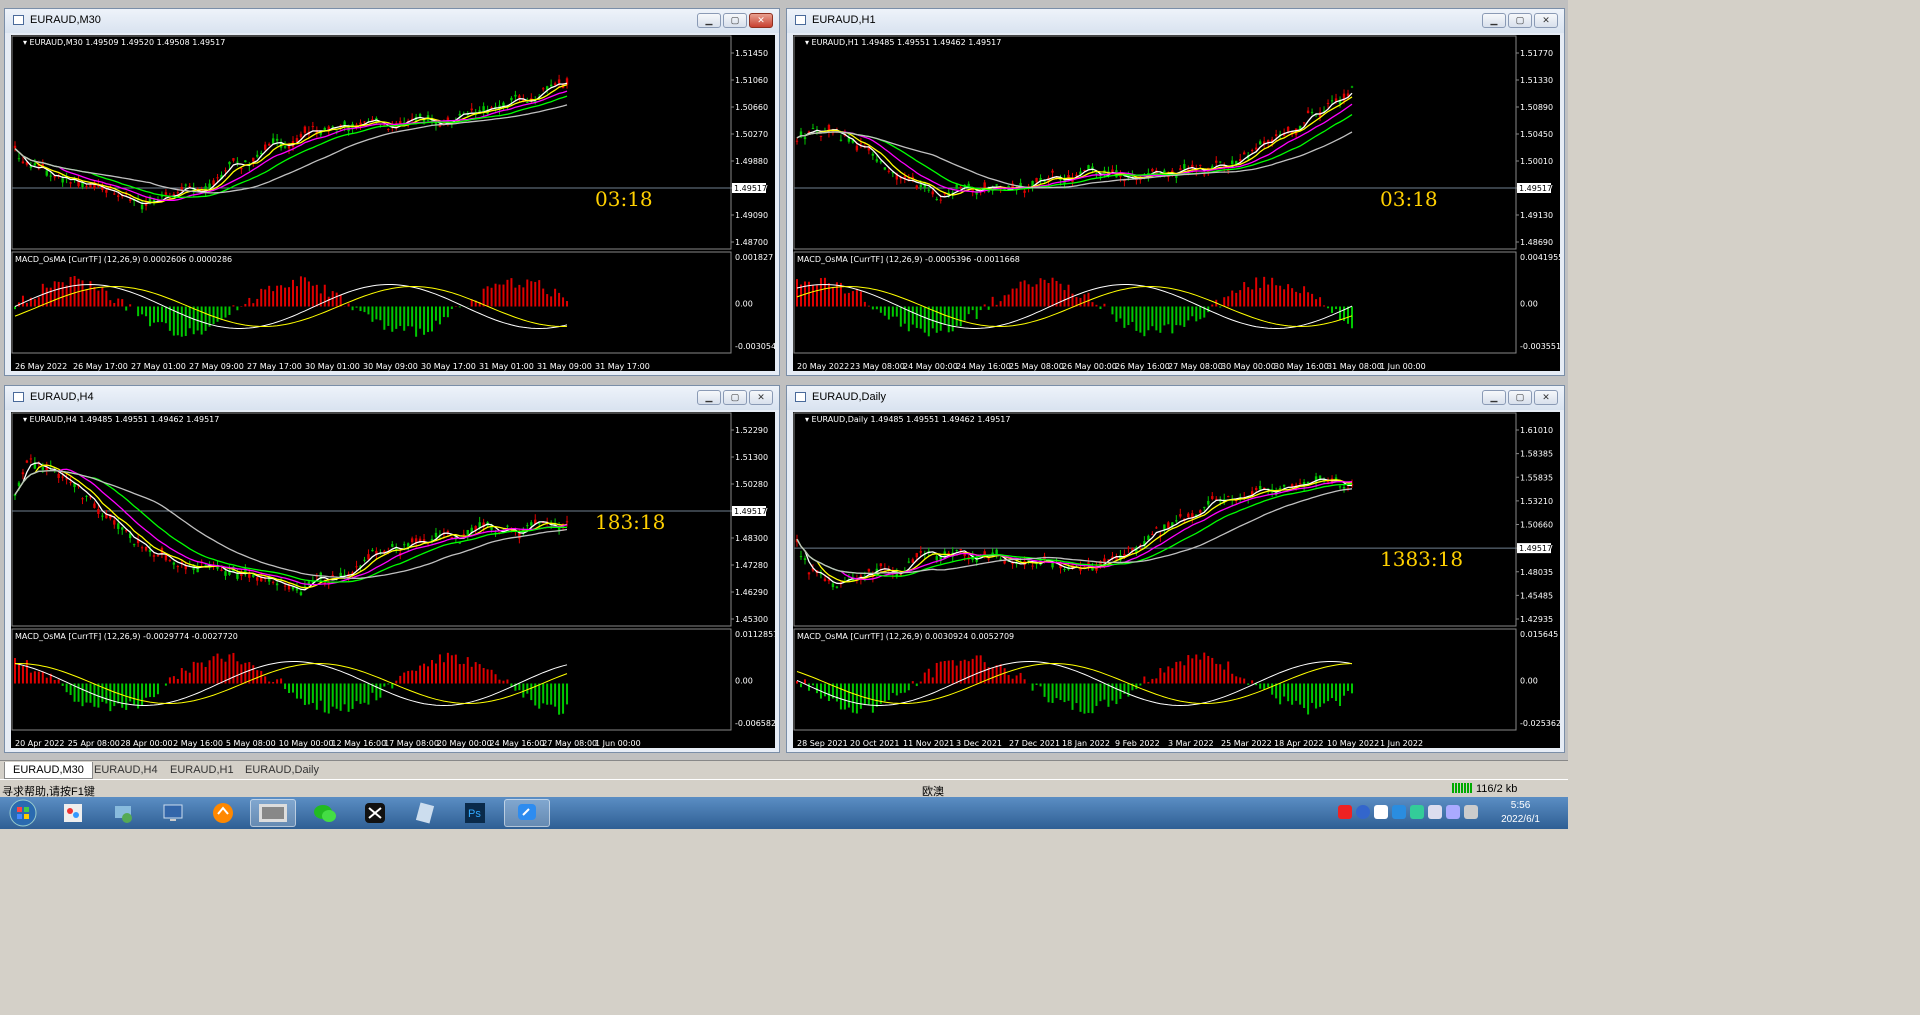  Describe the element at coordinates (223, 813) in the screenshot. I see `taskbar-app-orange` at that location.